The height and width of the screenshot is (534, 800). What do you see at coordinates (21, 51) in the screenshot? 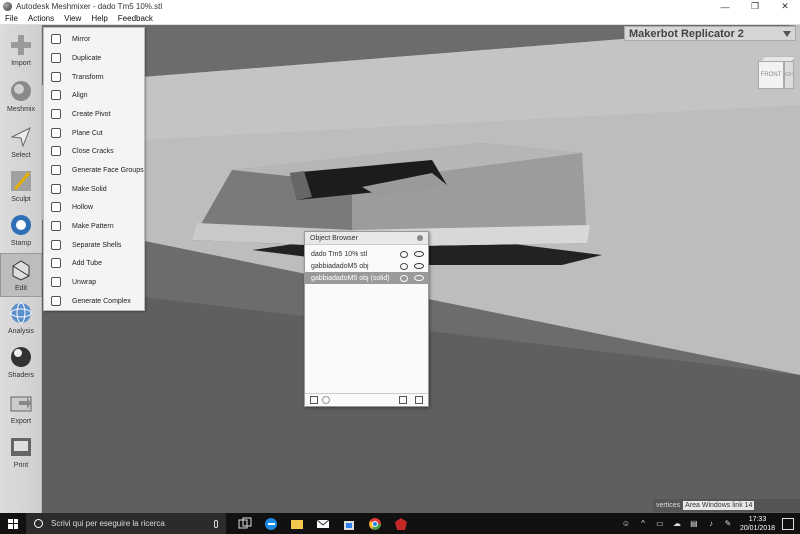
I see `tool-import: Import` at bounding box center [21, 51].